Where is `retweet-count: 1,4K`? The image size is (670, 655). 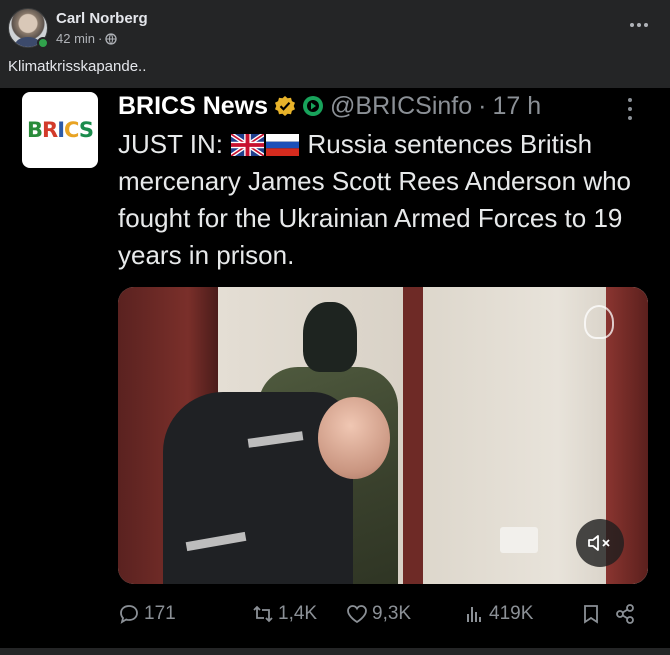
retweet-count: 1,4K is located at coordinates (298, 613).